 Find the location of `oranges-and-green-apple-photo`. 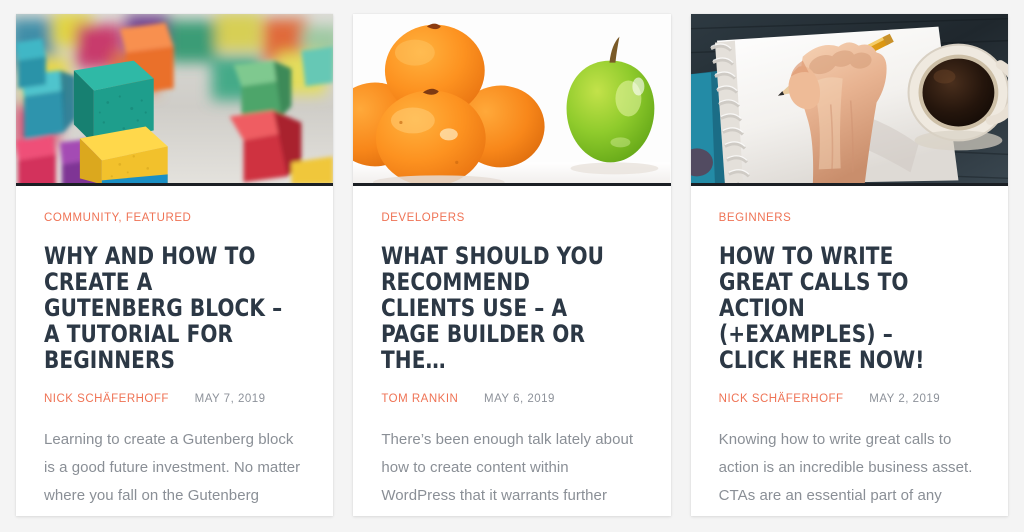

oranges-and-green-apple-photo is located at coordinates (512, 98).